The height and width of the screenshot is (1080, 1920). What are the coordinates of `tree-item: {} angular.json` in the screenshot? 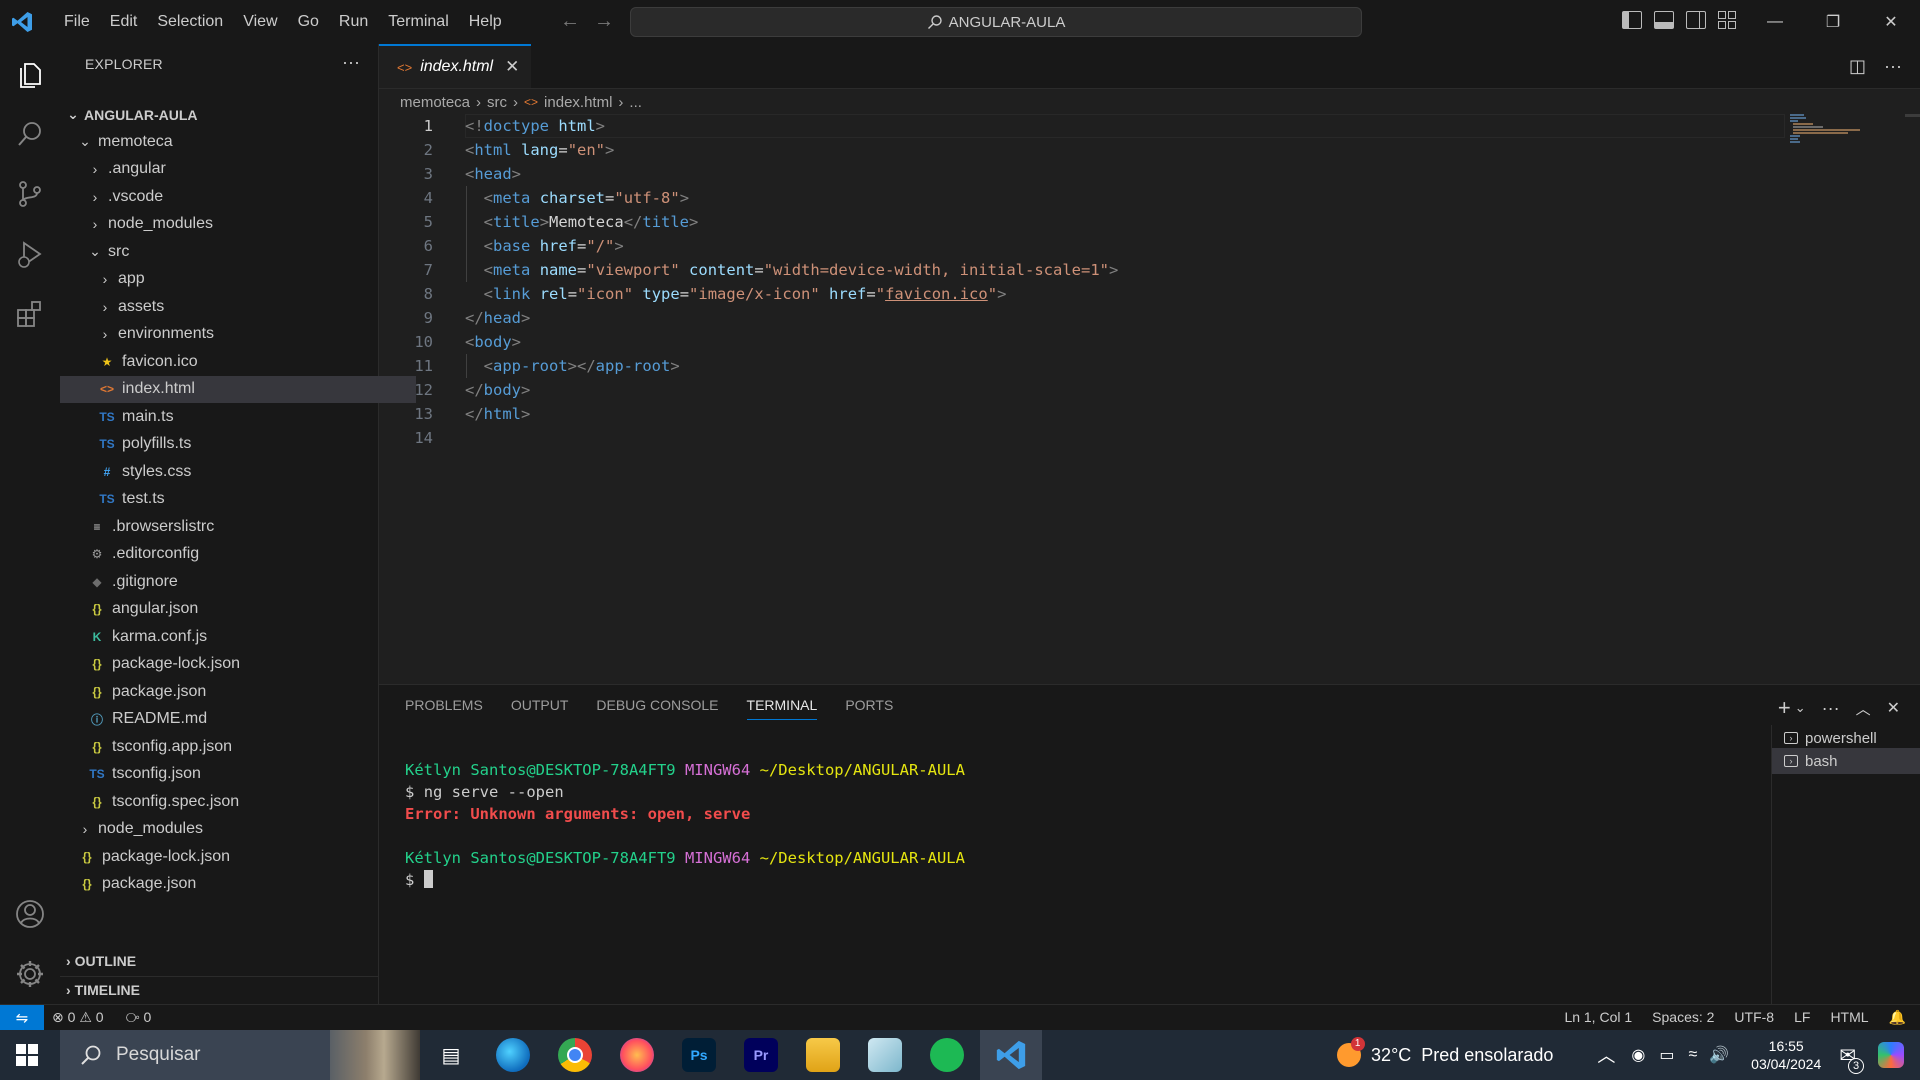 It's located at (233, 609).